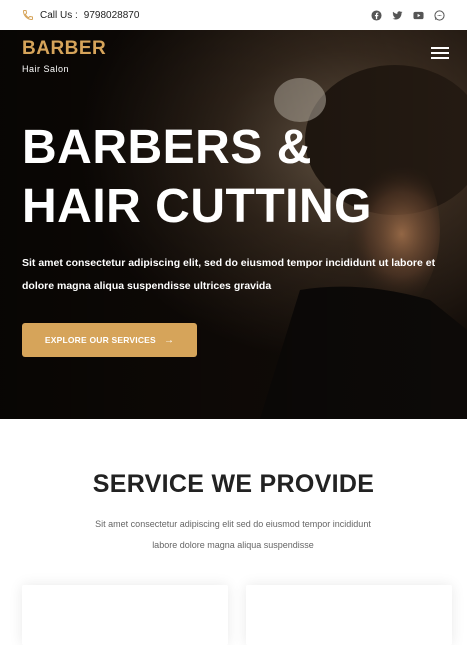  I want to click on arrow-right-icon: →, so click(169, 340).